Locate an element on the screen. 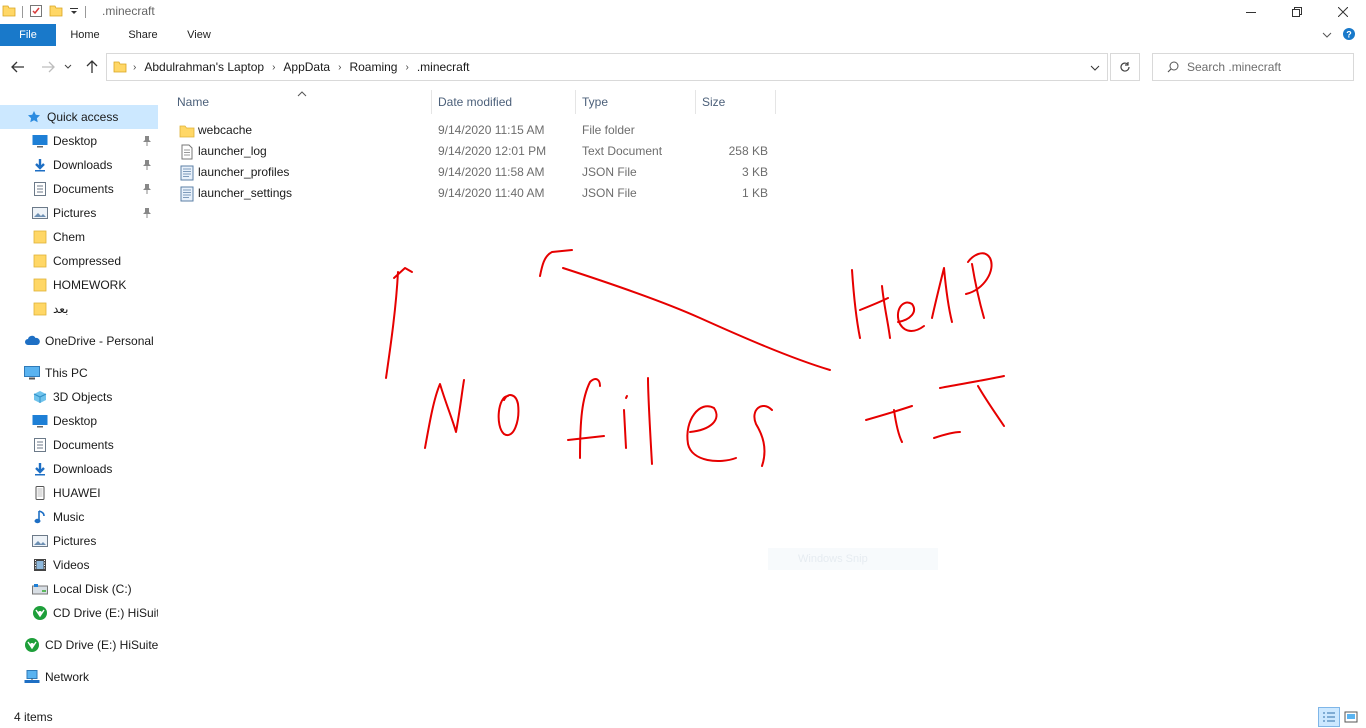 This screenshot has width=1366, height=728. download-icon is located at coordinates (40, 469).